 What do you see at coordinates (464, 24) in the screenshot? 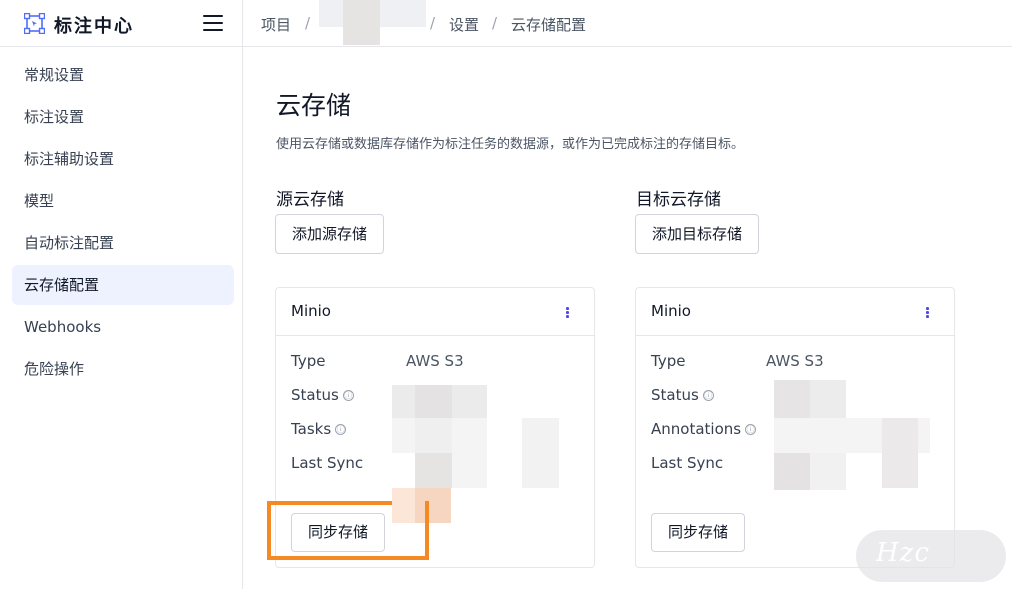
I see `breadcrumb-settings: 设置` at bounding box center [464, 24].